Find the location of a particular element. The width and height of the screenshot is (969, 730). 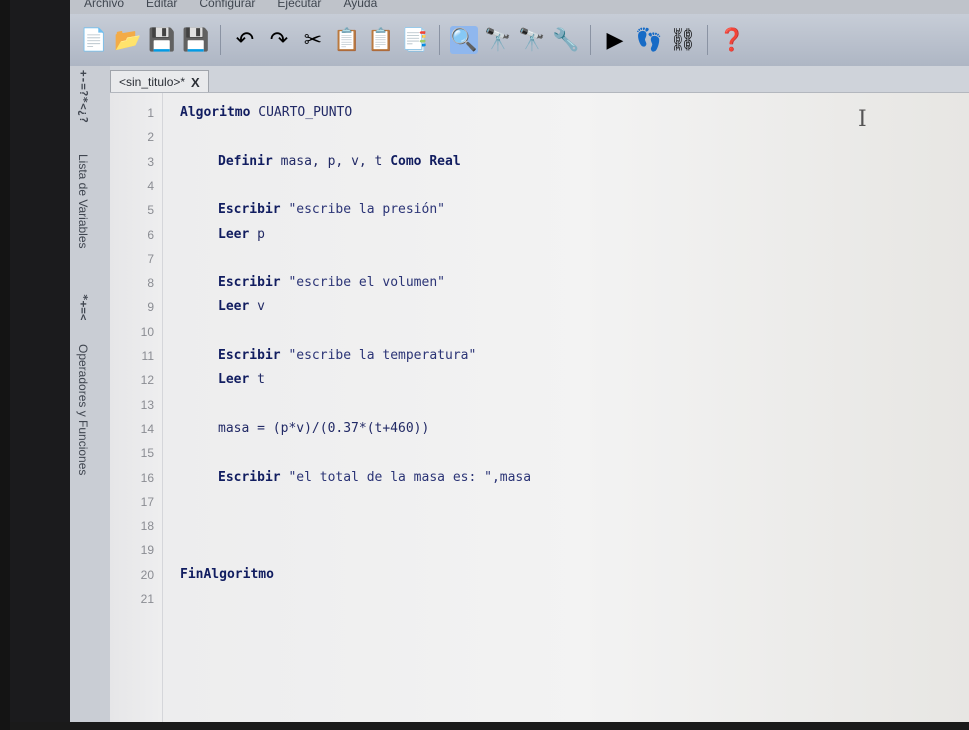

menu-editar: Editar is located at coordinates (161, 5).